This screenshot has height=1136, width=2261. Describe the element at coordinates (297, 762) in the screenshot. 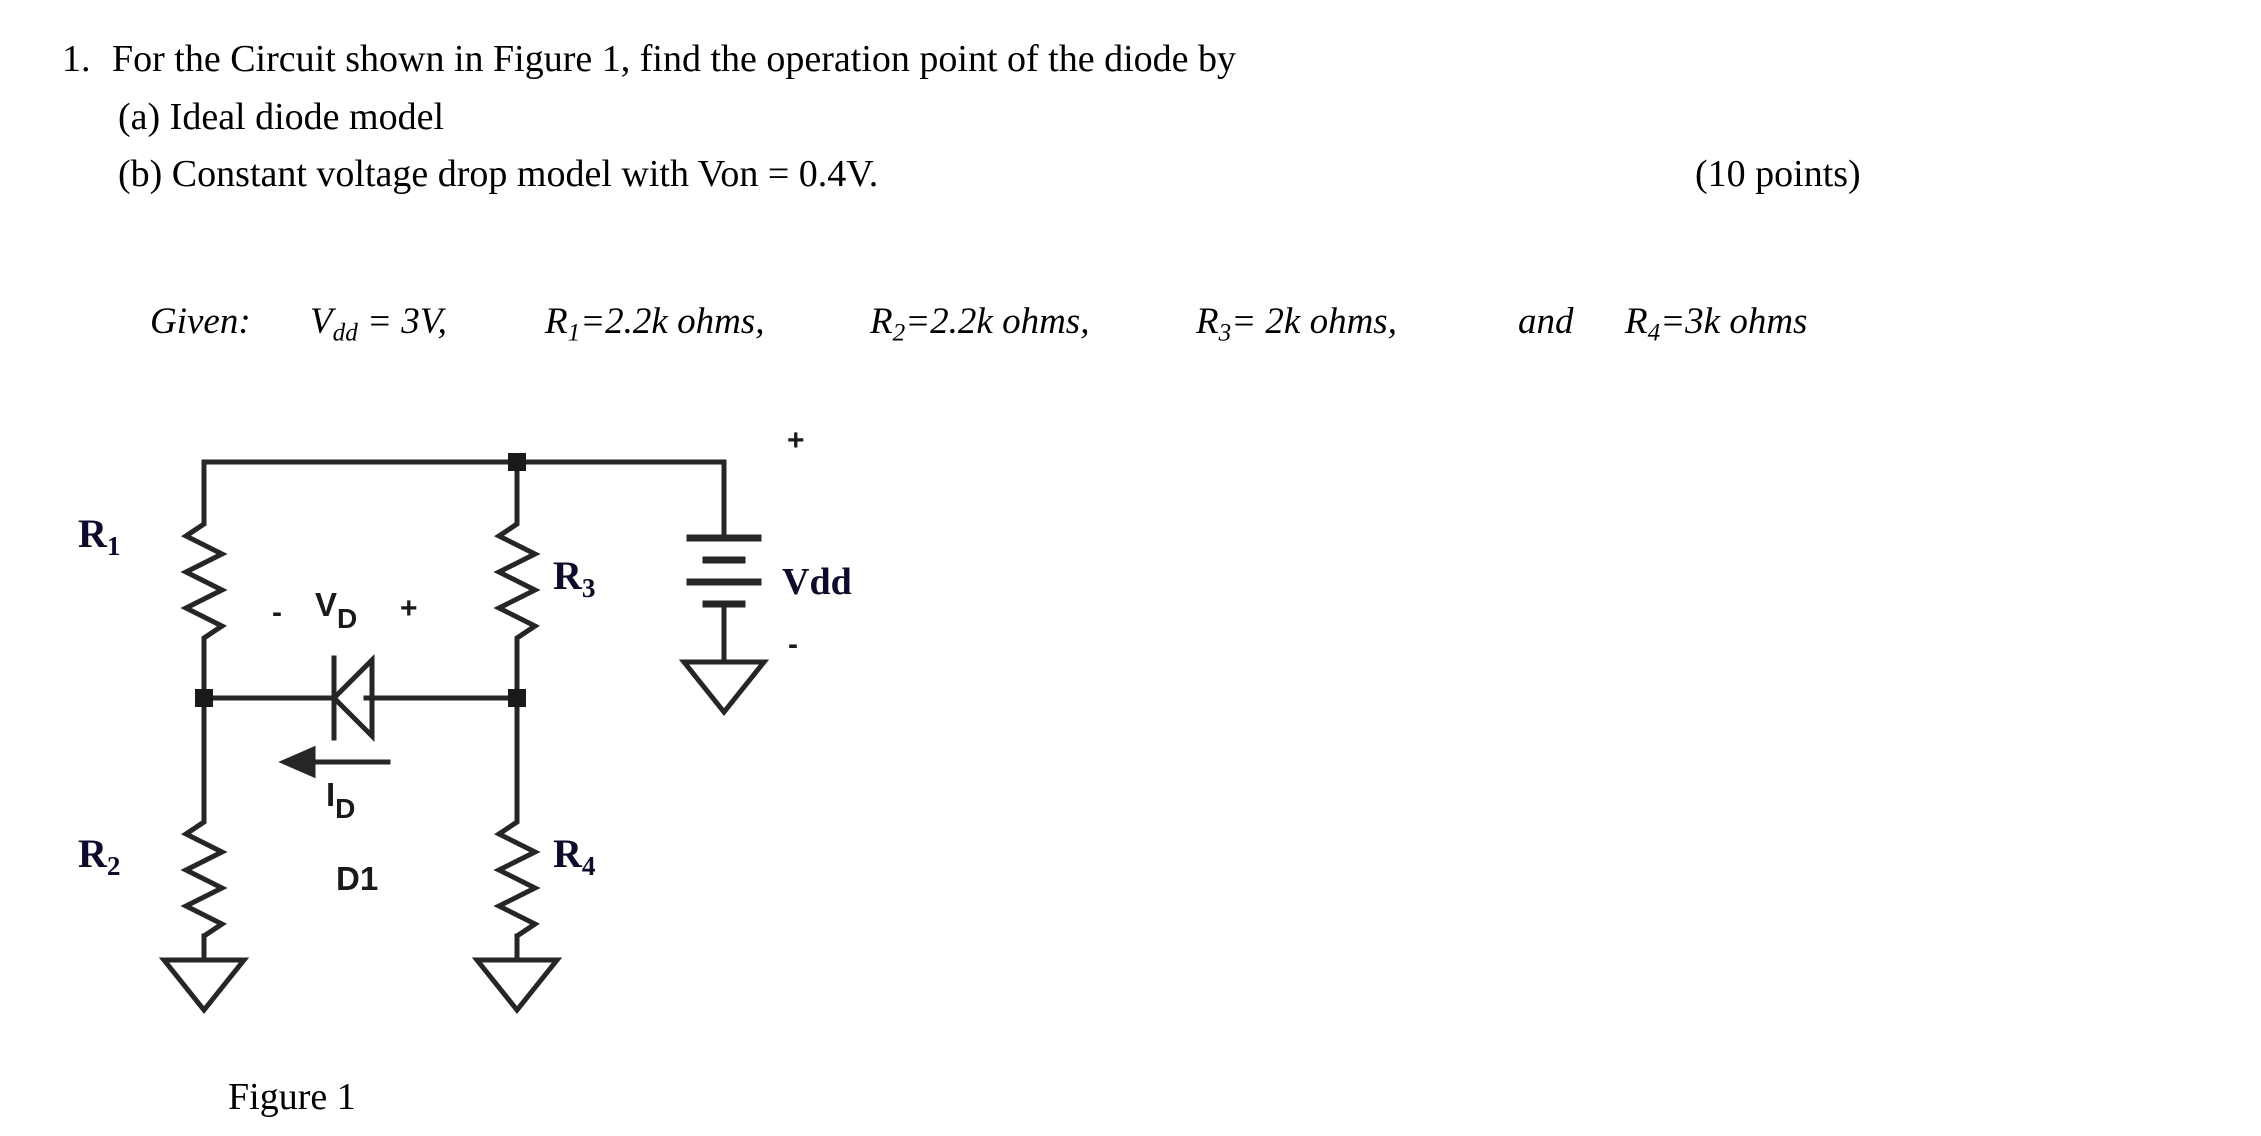

I see `current-arrow-head` at that location.